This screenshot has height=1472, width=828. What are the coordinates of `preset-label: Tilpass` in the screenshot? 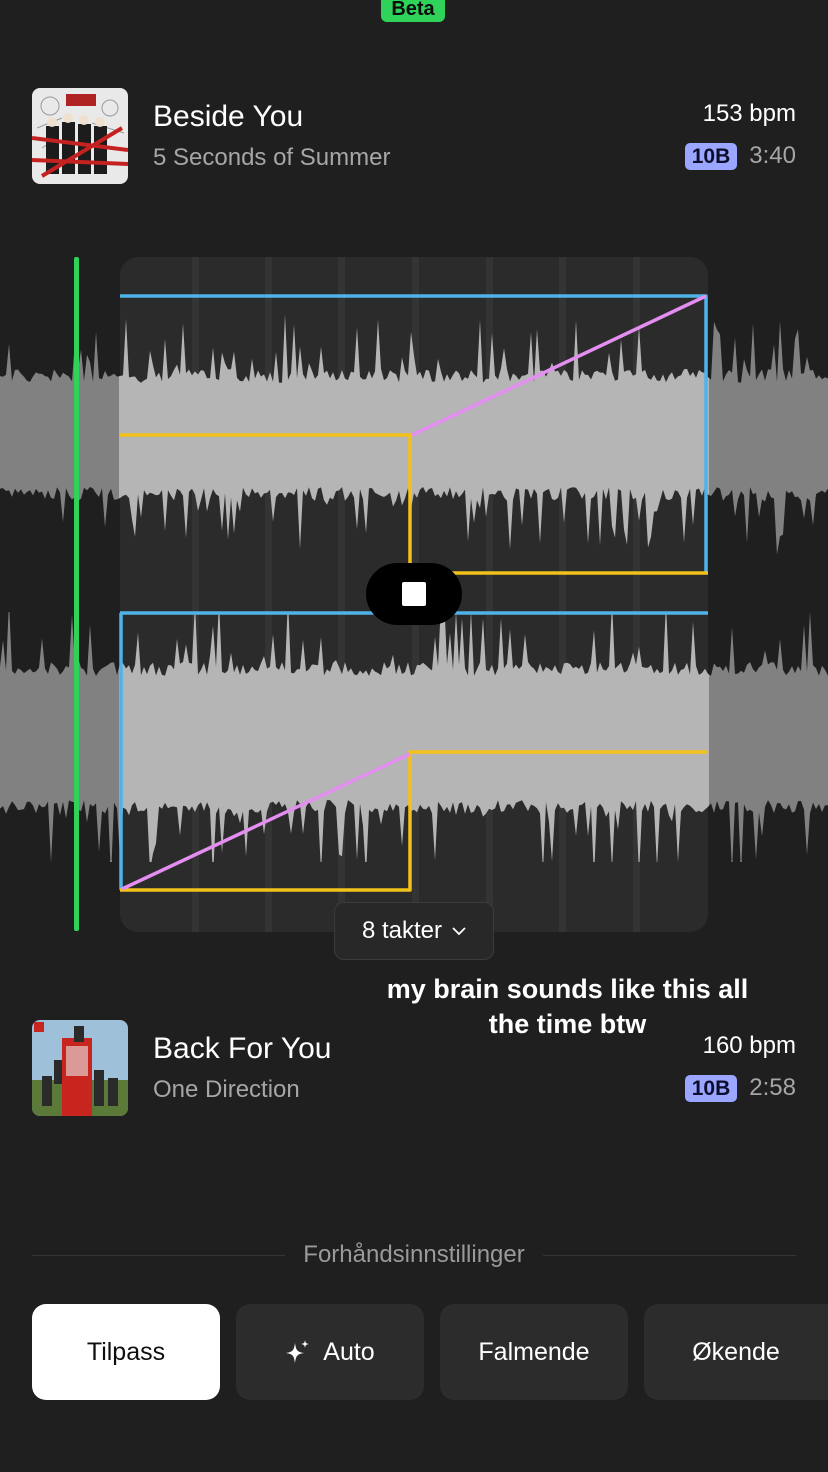 It's located at (126, 1351).